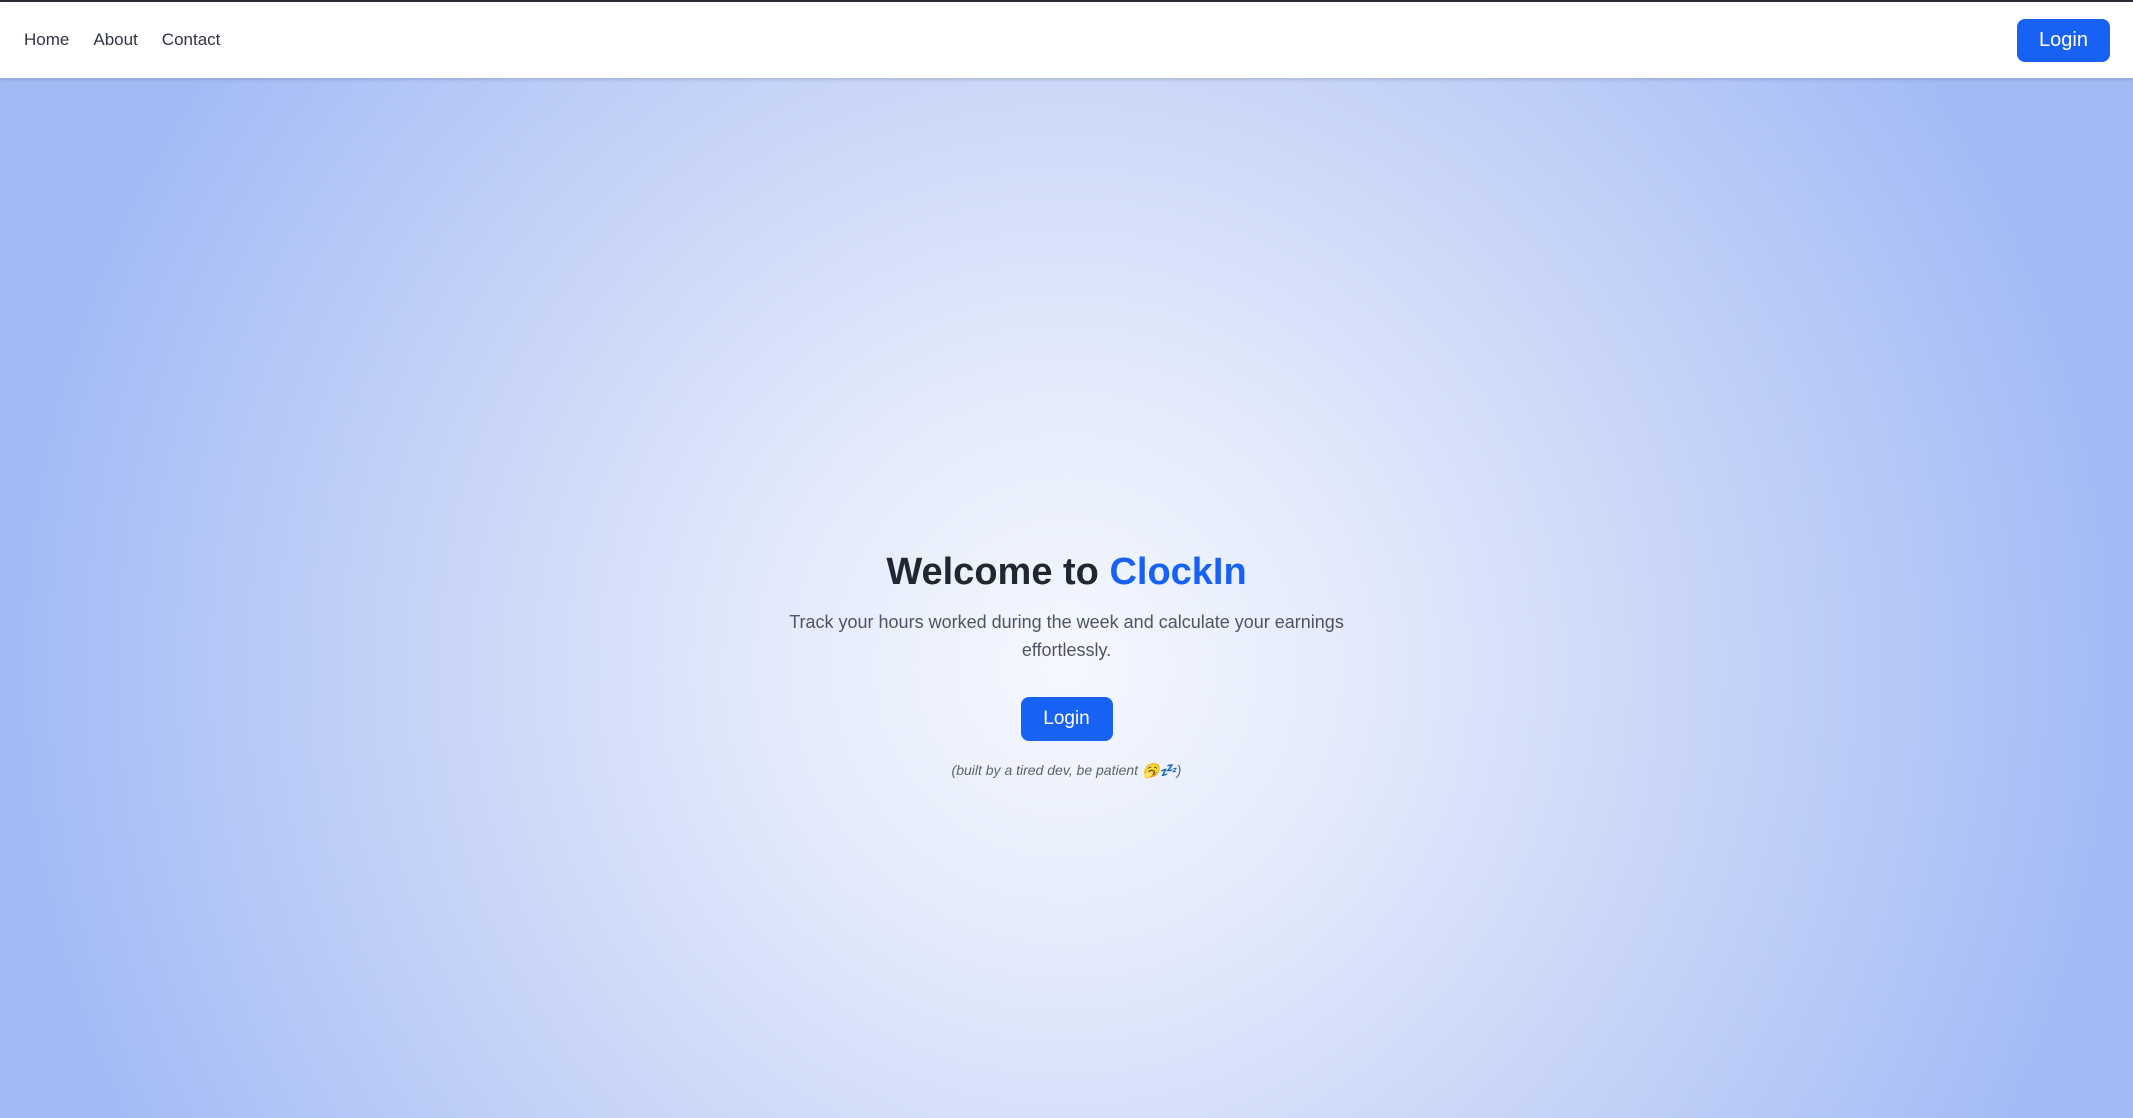 This screenshot has width=2133, height=1118. What do you see at coordinates (1066, 718) in the screenshot?
I see `hero-login-button: Login` at bounding box center [1066, 718].